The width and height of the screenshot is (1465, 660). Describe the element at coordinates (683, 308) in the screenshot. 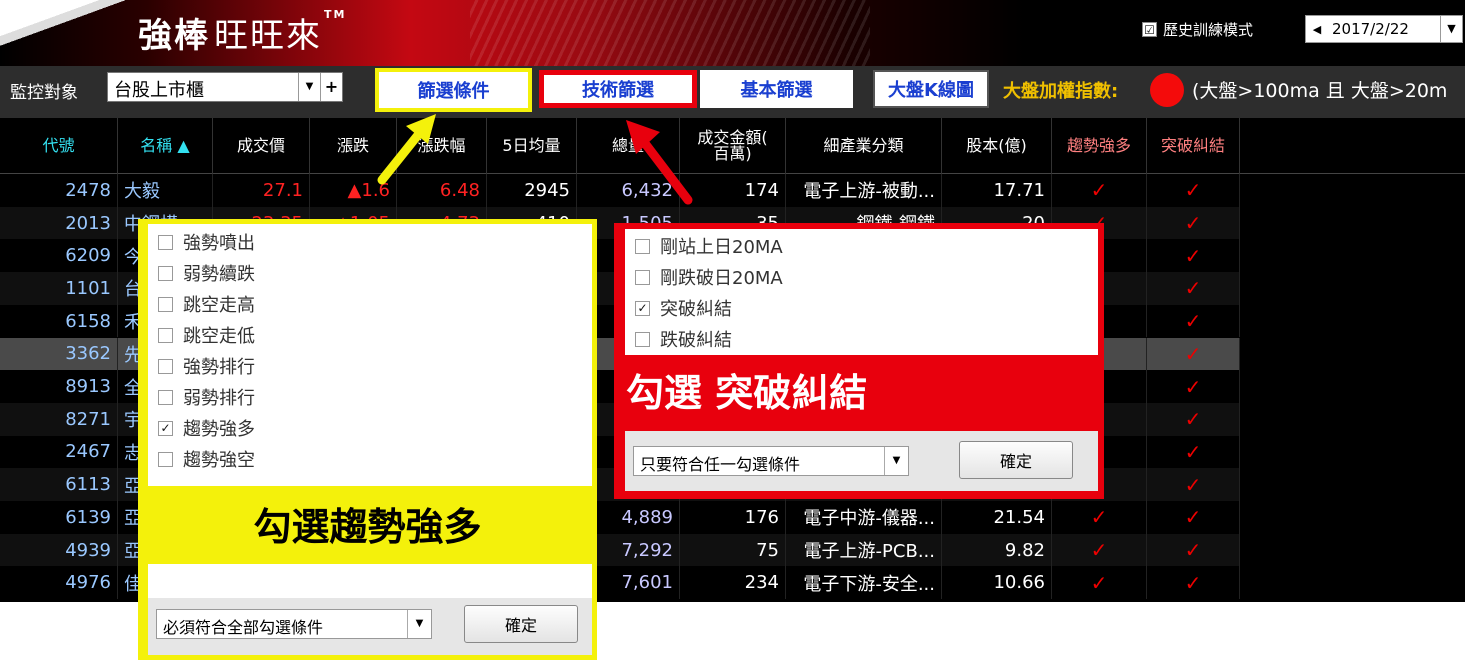

I see `option-item: ✓ 突破糾結` at that location.